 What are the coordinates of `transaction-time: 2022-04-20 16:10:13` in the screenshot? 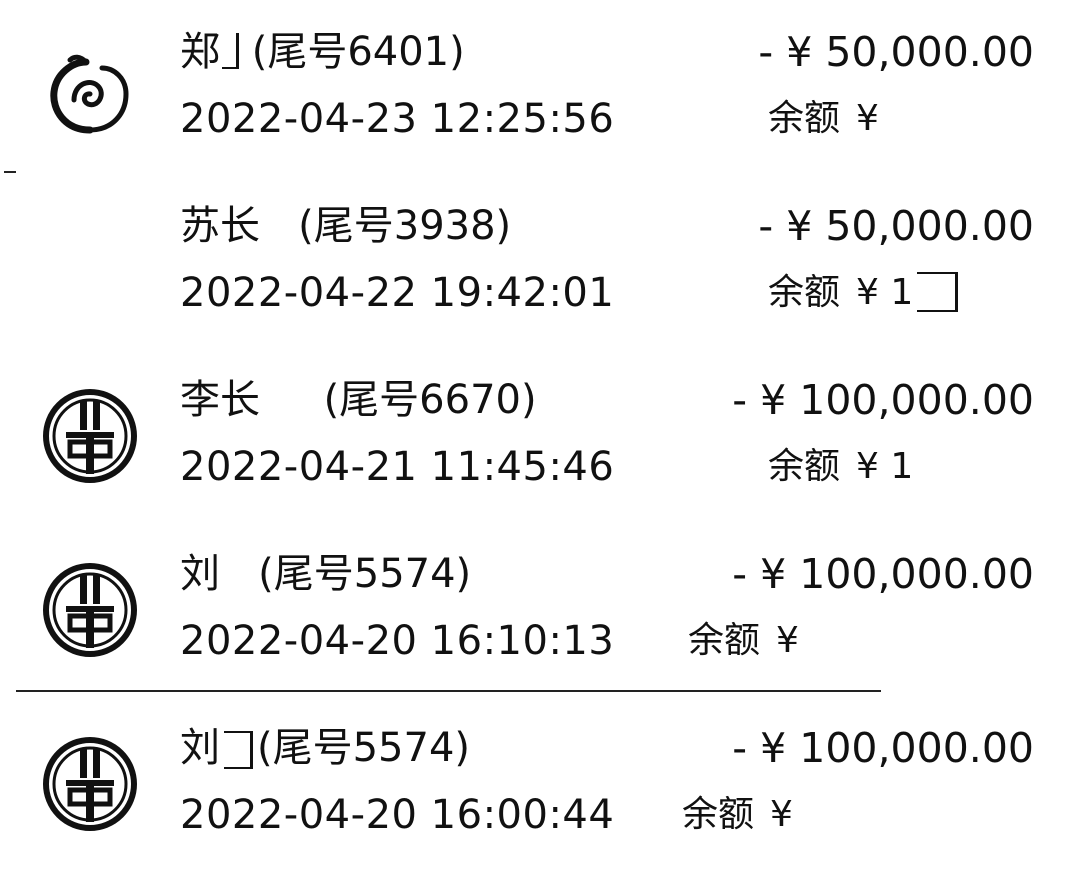 It's located at (397, 641).